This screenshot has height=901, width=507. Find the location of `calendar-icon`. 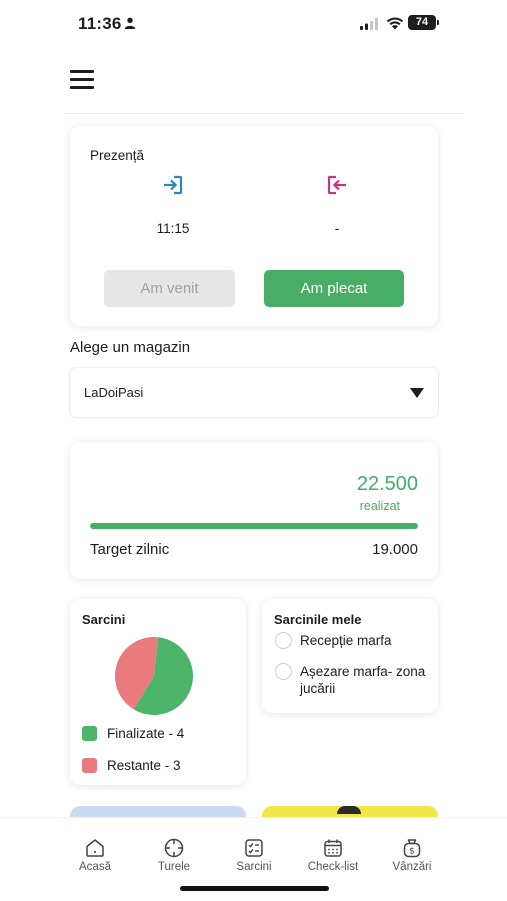

calendar-icon is located at coordinates (333, 848).